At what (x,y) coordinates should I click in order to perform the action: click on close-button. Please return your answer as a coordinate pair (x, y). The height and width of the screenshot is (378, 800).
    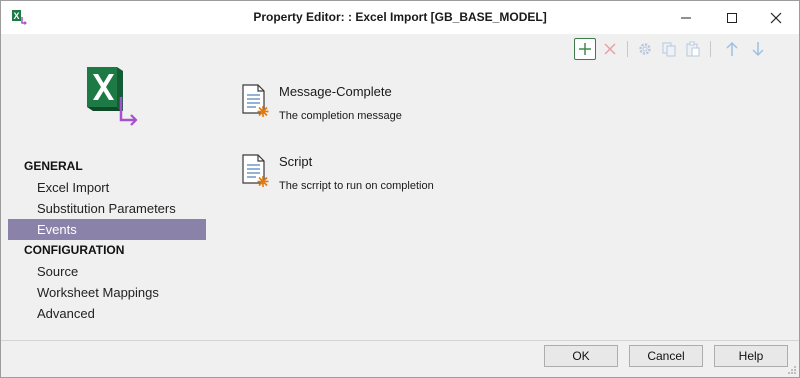
    Looking at the image, I should click on (776, 17).